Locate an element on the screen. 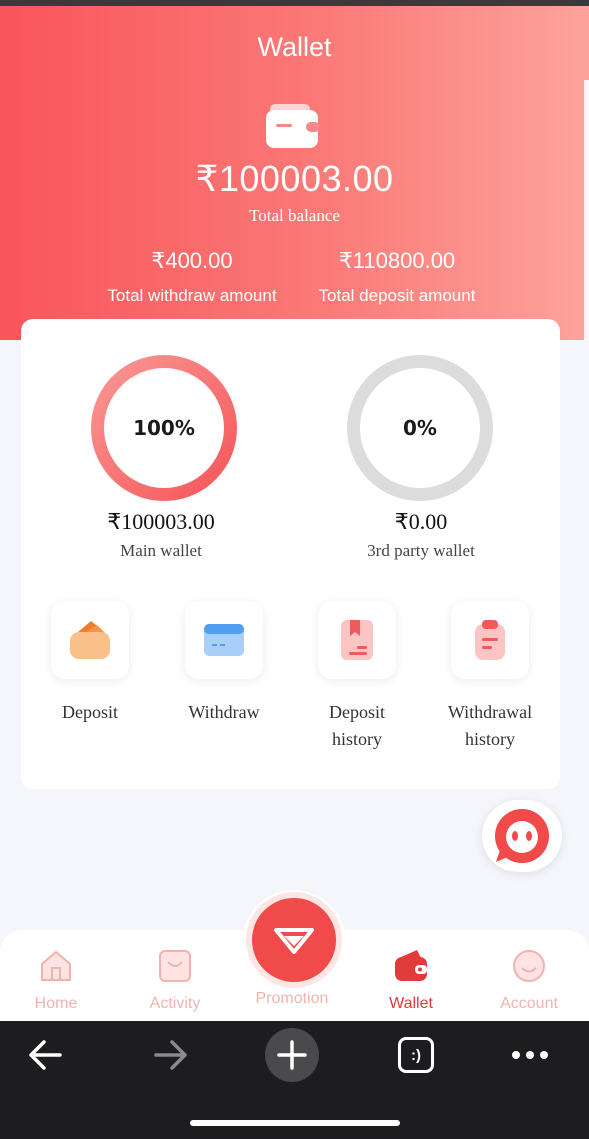  withdrawal-history-button: Withdrawal history is located at coordinates (490, 677).